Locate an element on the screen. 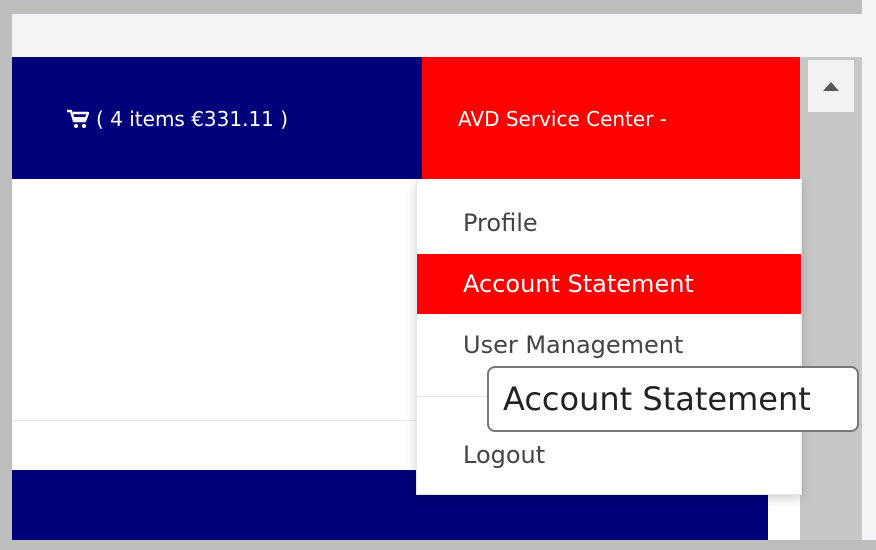  cart-summary-text: ( 4 items €331.11 ) is located at coordinates (192, 119).